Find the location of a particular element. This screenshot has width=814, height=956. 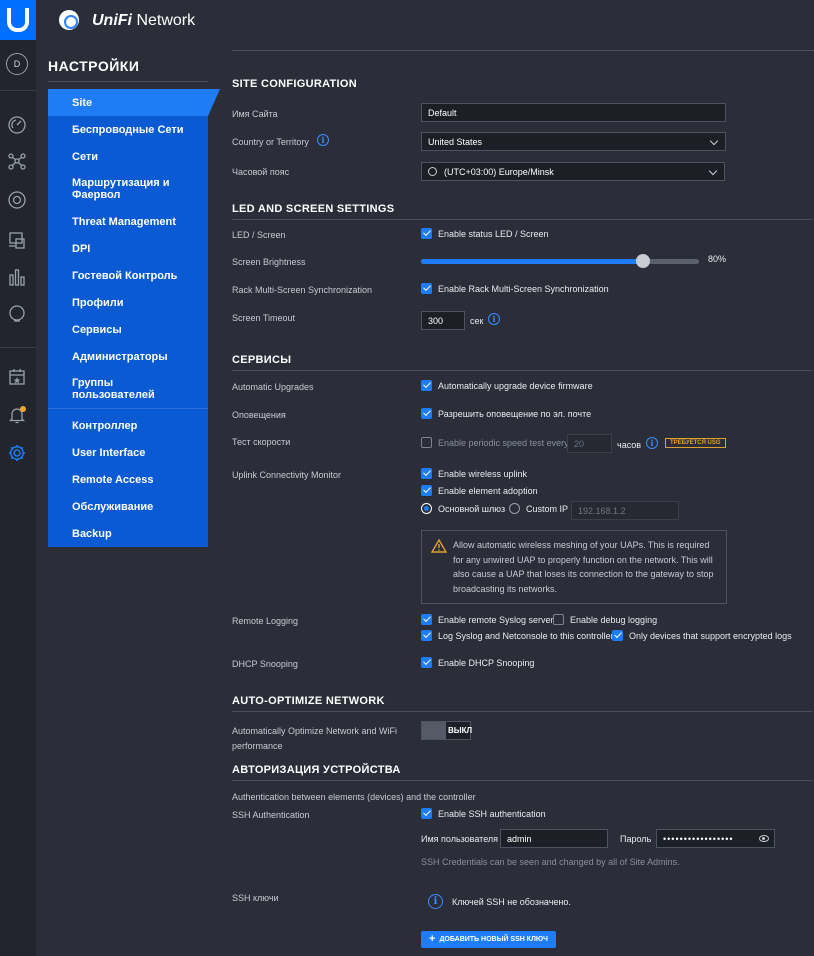

gateway-radio-label: Основной шлюз is located at coordinates (472, 509).